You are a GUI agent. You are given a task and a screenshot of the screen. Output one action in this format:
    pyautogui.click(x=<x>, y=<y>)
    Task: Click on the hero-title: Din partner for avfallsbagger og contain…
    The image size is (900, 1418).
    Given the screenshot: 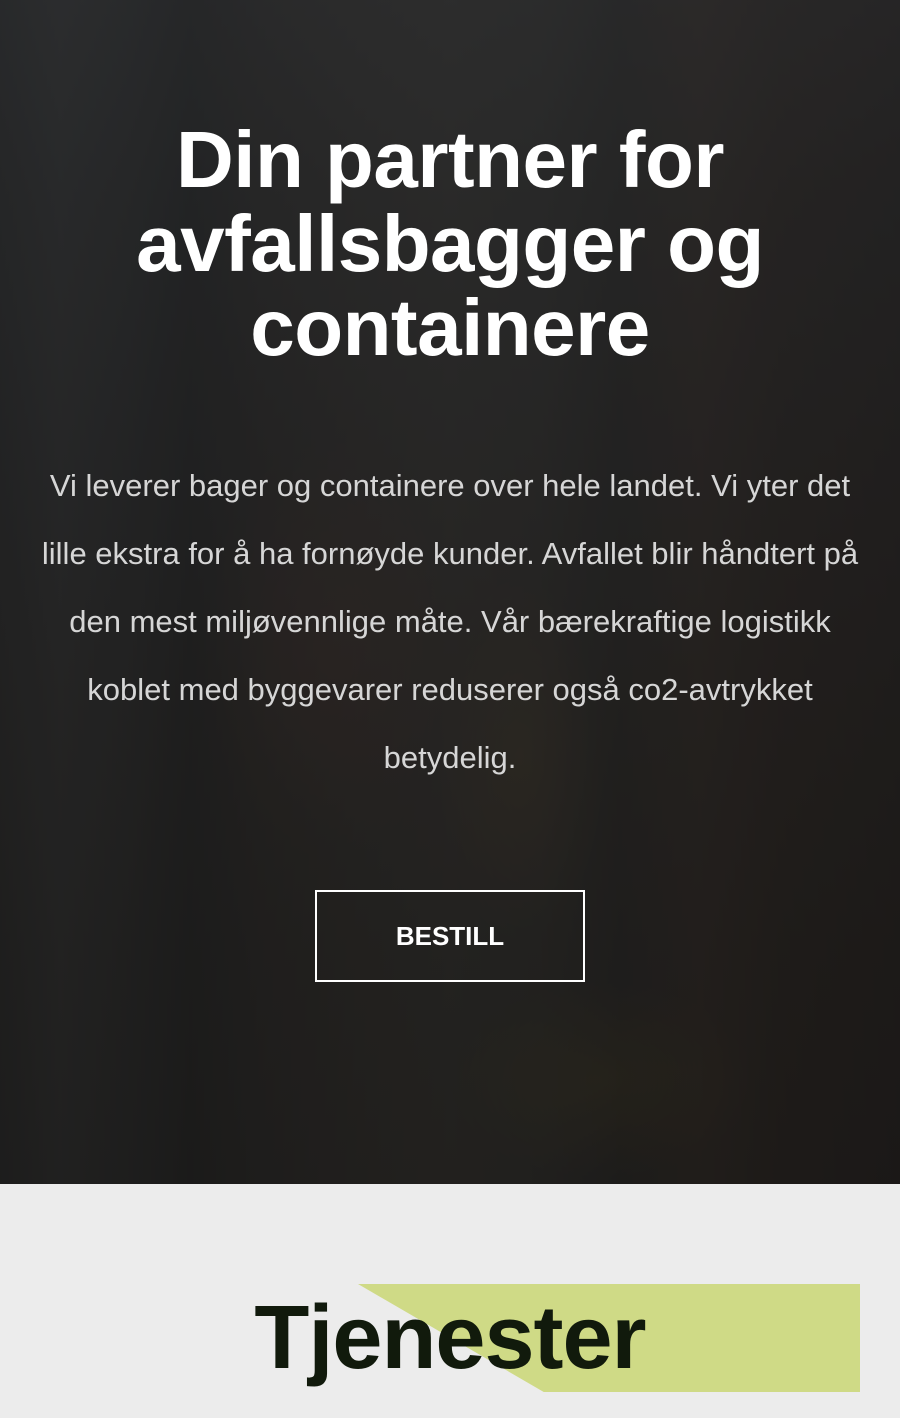 What is the action you would take?
    pyautogui.click(x=450, y=243)
    